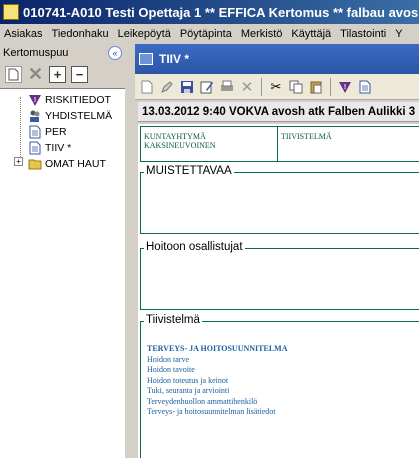 The image size is (419, 458). I want to click on print-icon, so click(227, 87).